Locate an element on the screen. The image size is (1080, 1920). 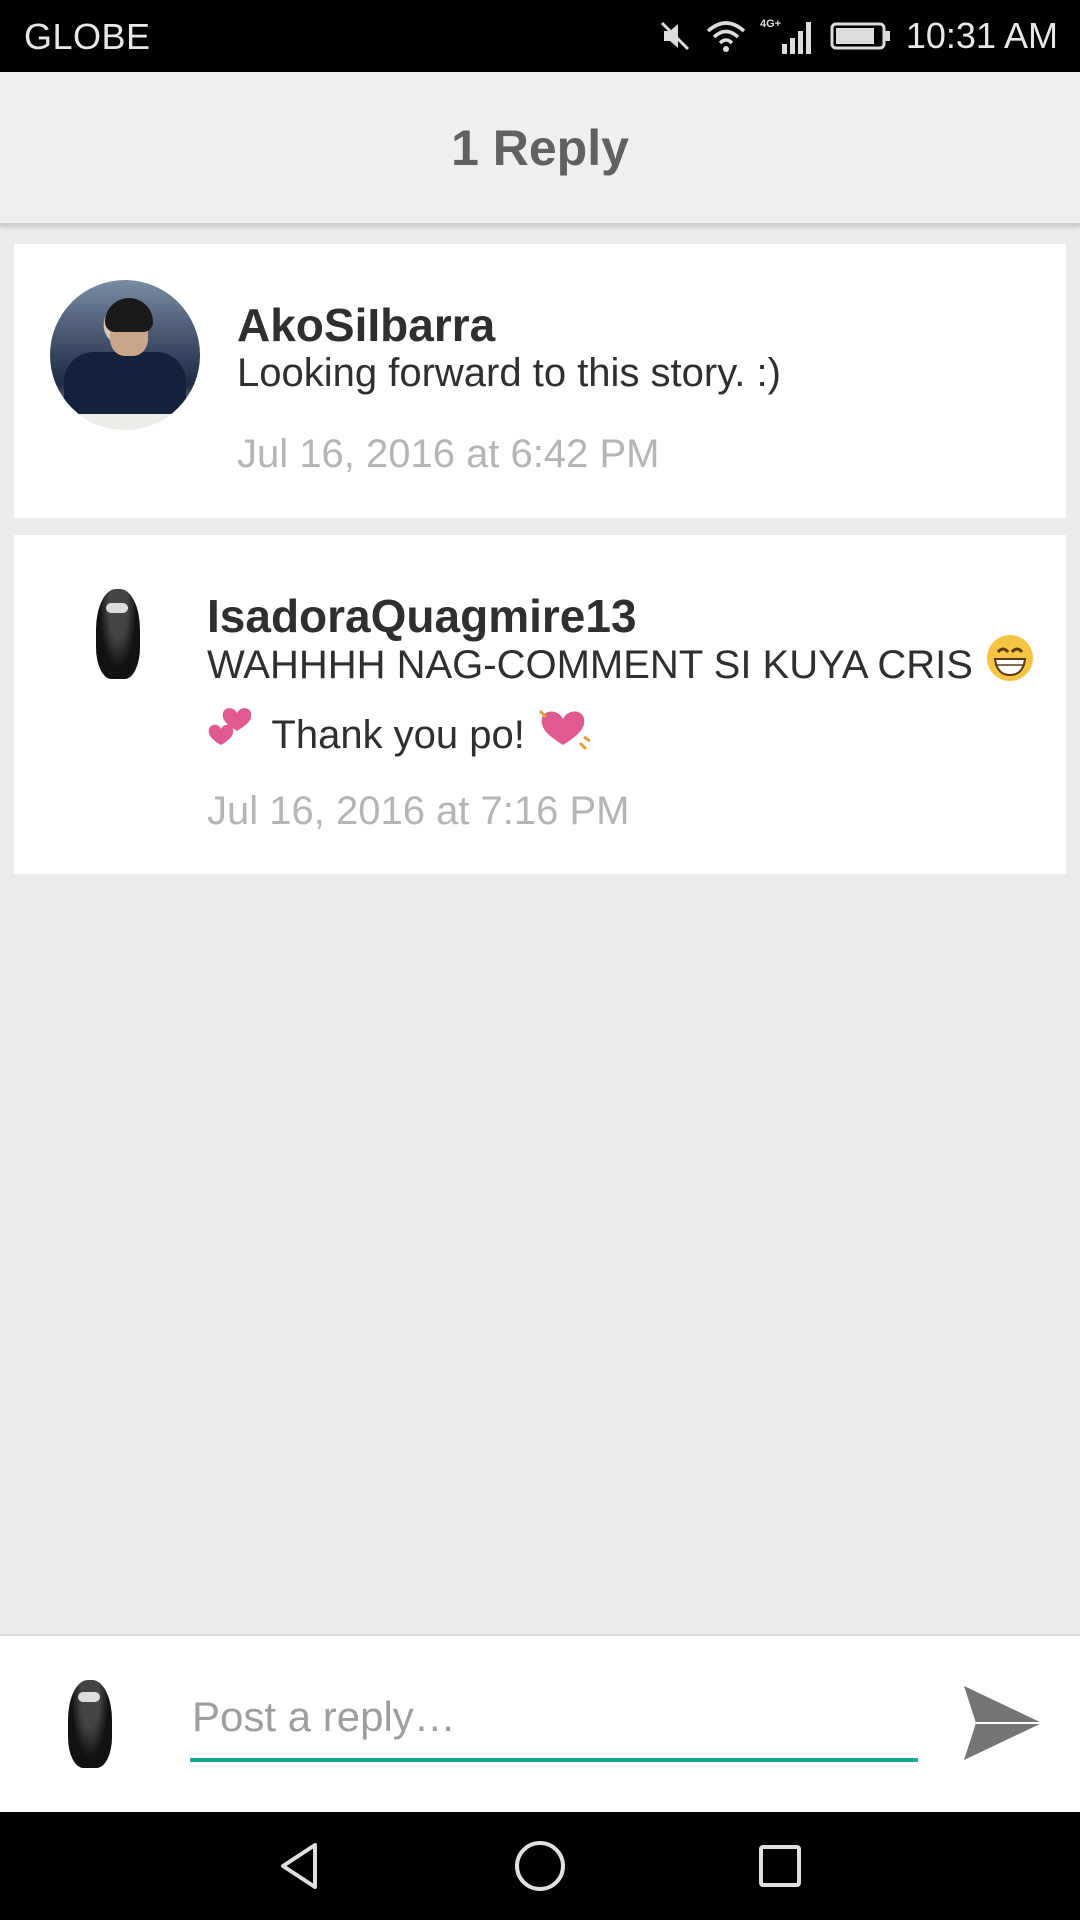
current-user-avatar is located at coordinates (92, 1726).